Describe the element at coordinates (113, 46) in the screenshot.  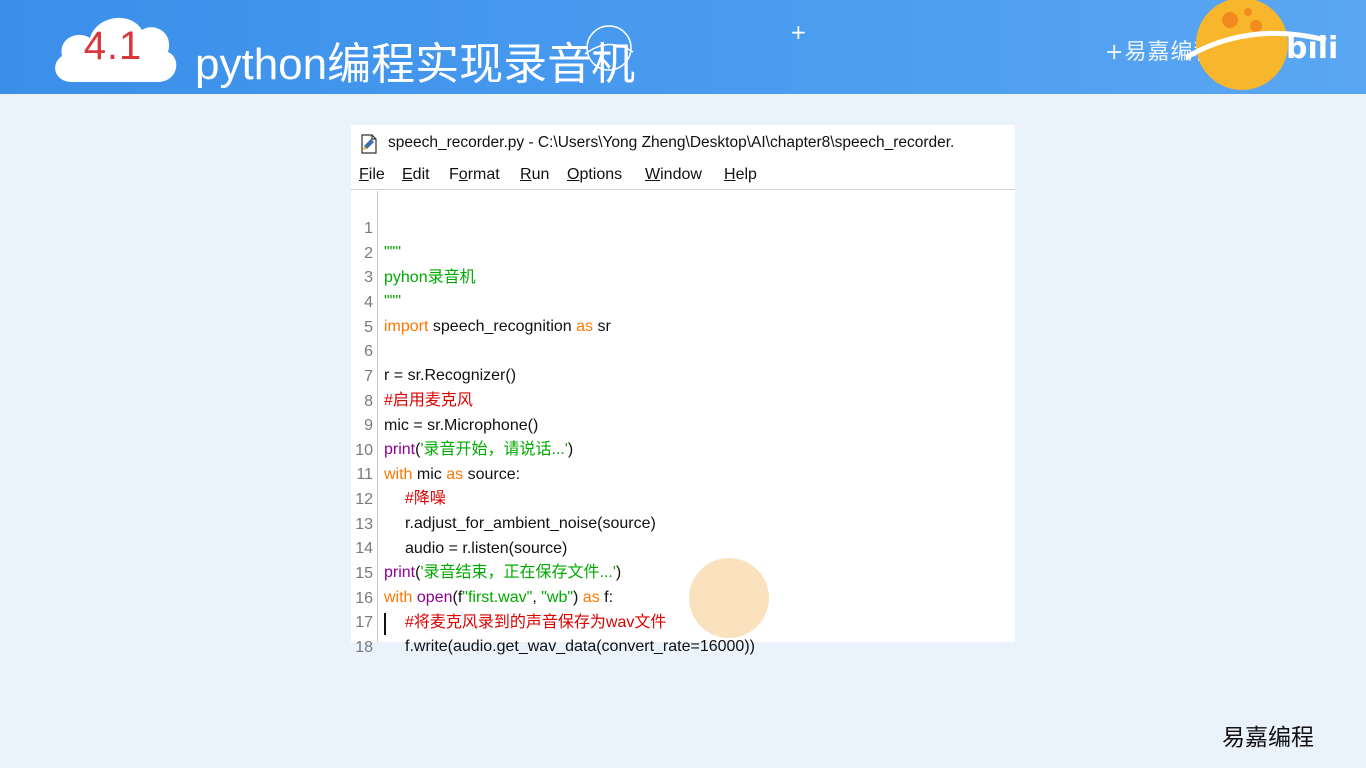
I see `section-number: 4.1` at that location.